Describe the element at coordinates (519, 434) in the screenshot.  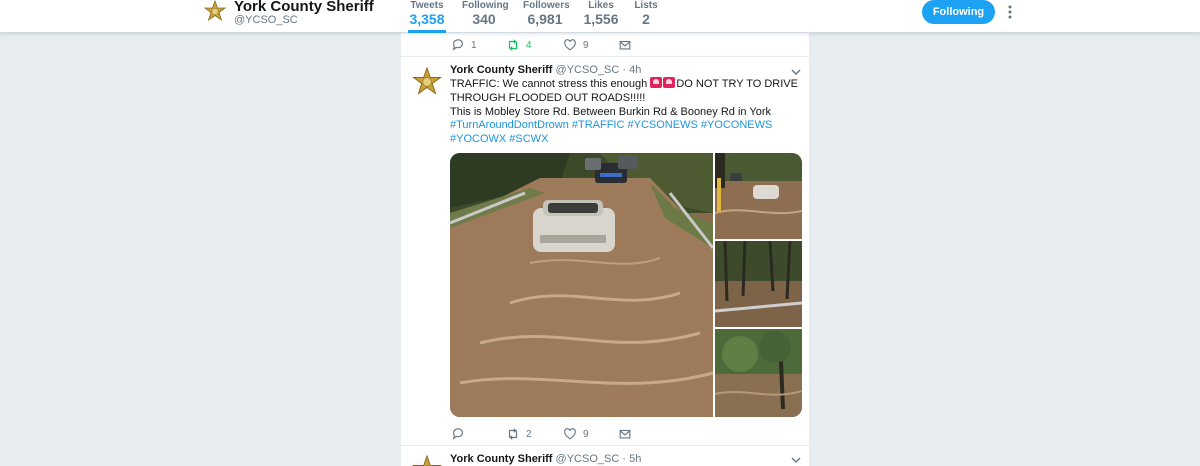
I see `retweet-button: 2` at that location.